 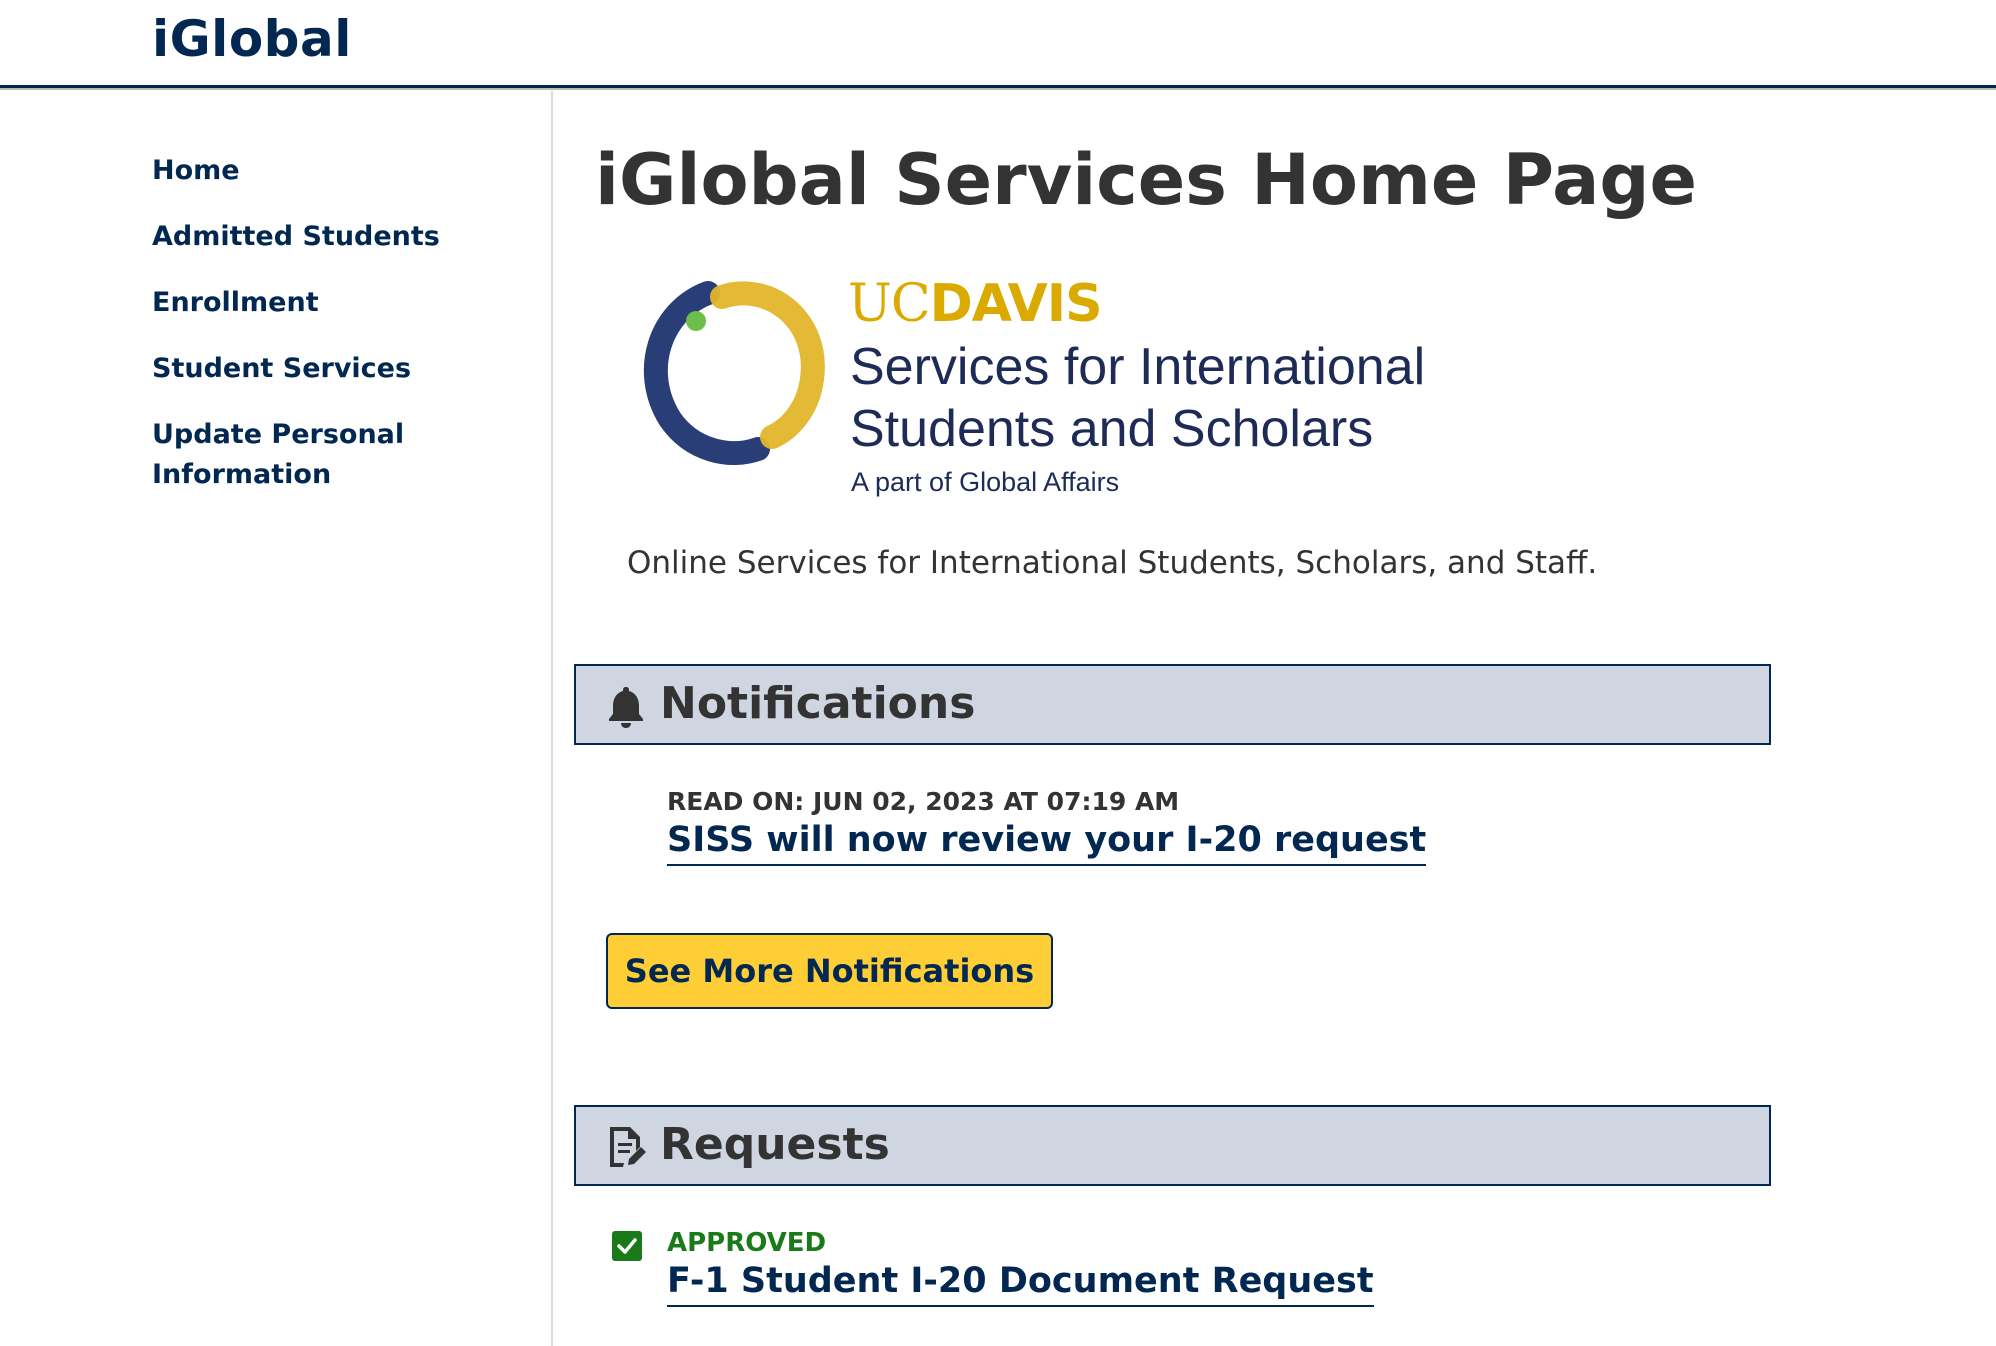 I want to click on sidebar-item-student-services: Student Services, so click(x=317, y=369).